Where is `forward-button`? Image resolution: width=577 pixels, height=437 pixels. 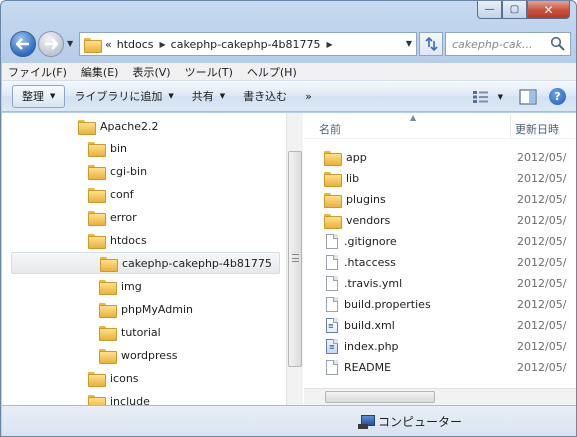 forward-button is located at coordinates (51, 44).